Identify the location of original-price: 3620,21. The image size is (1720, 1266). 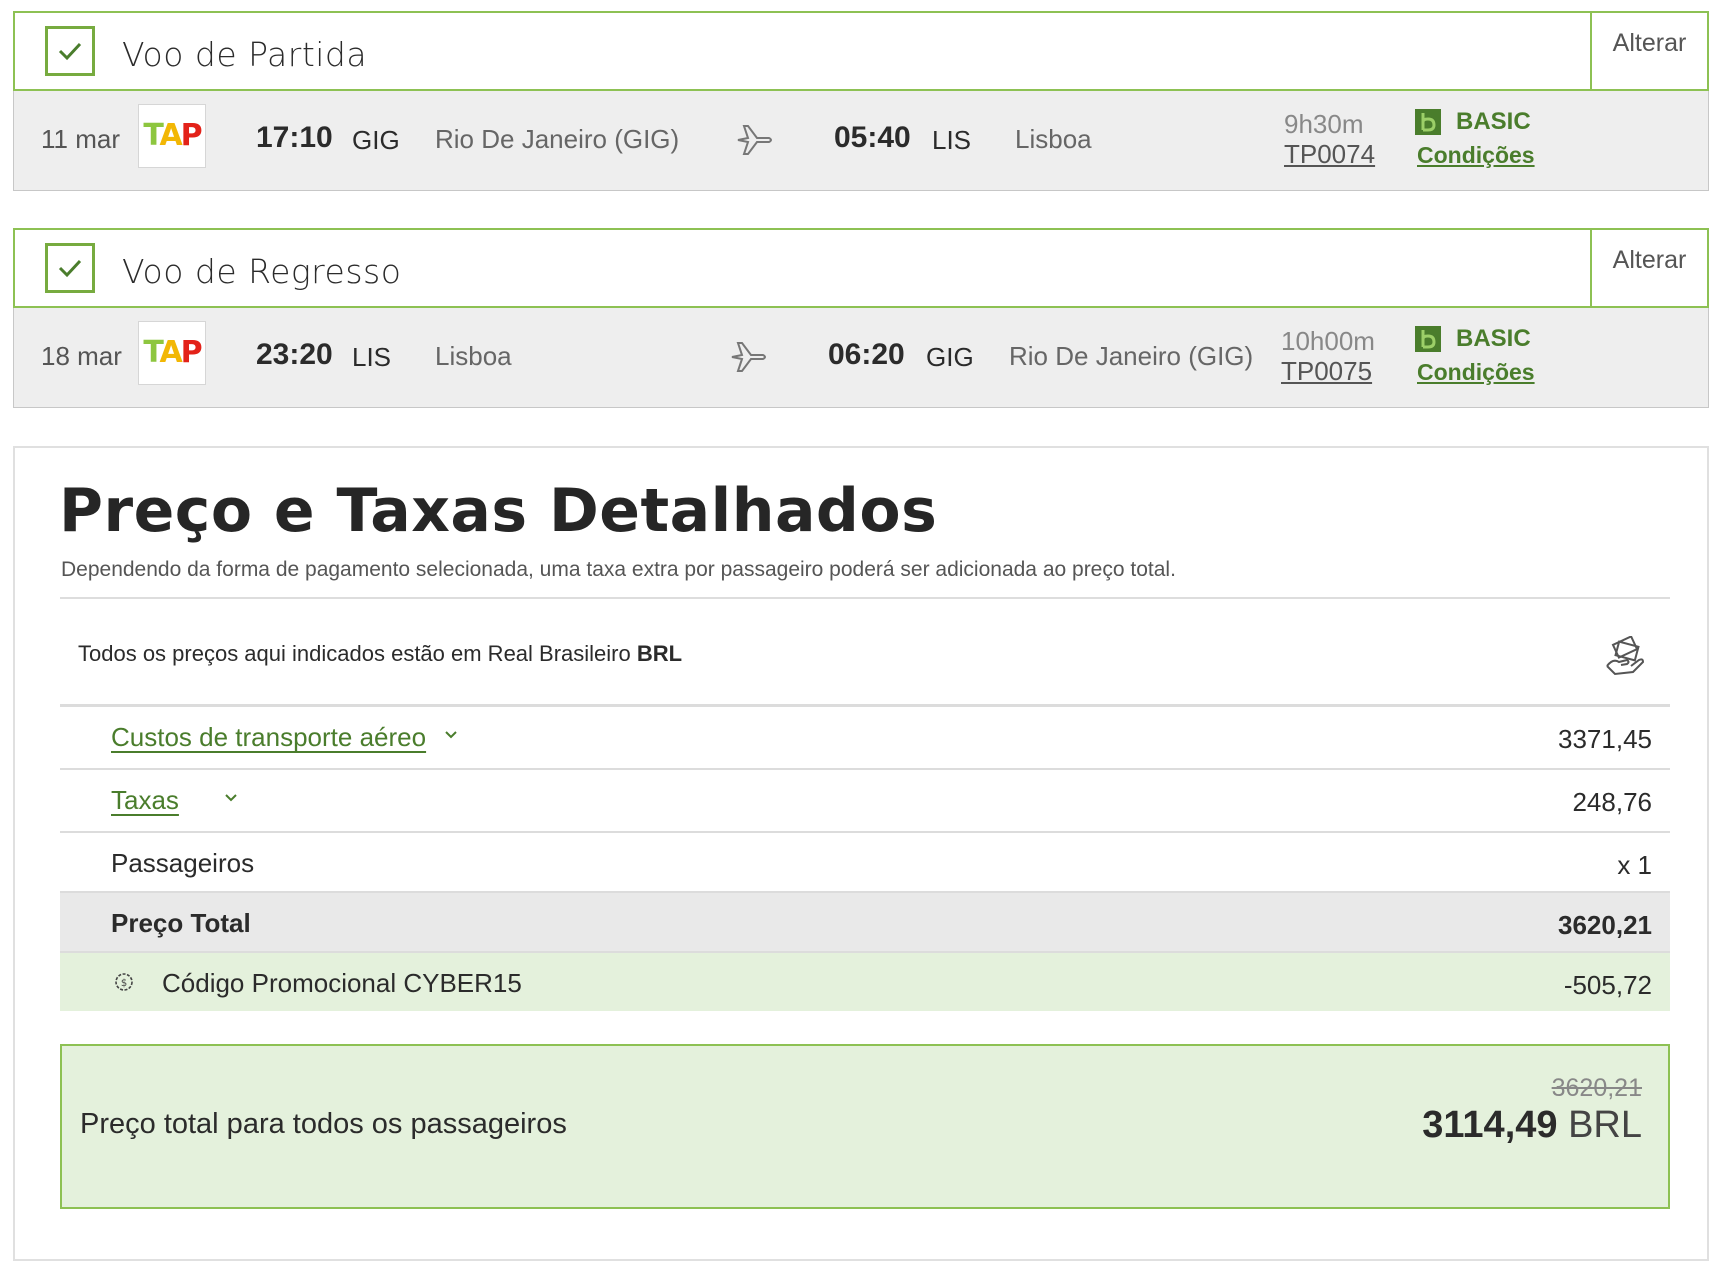
(1596, 1088).